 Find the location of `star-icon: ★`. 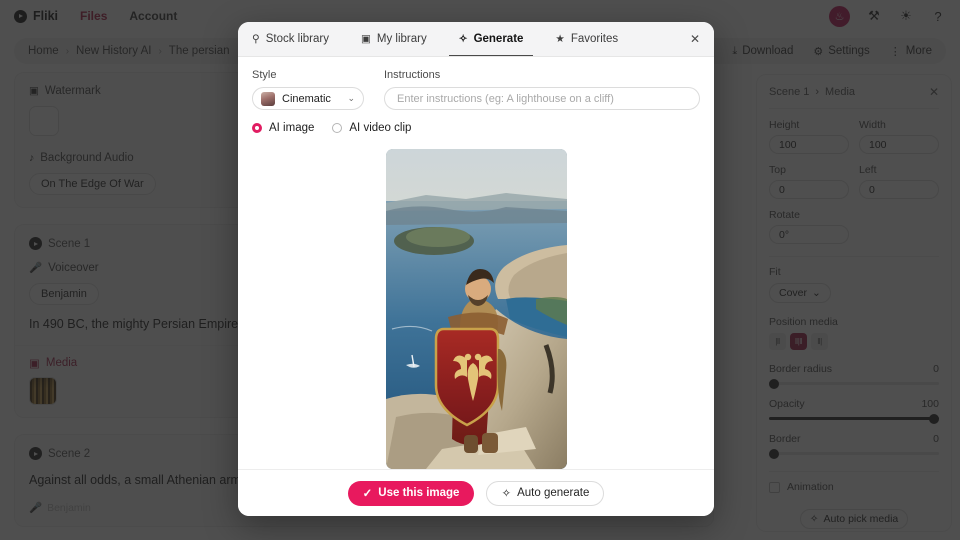

star-icon: ★ is located at coordinates (560, 39).